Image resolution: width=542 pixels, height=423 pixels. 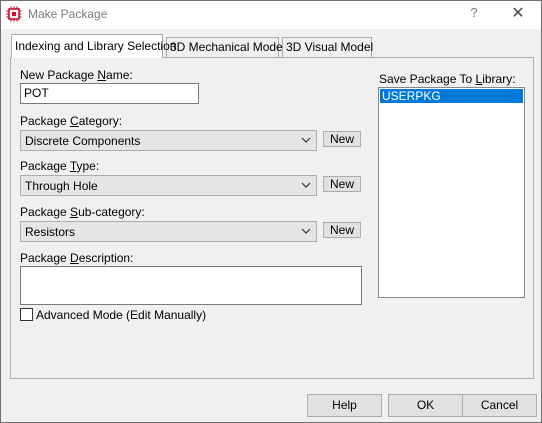 What do you see at coordinates (14, 14) in the screenshot?
I see `chip-icon` at bounding box center [14, 14].